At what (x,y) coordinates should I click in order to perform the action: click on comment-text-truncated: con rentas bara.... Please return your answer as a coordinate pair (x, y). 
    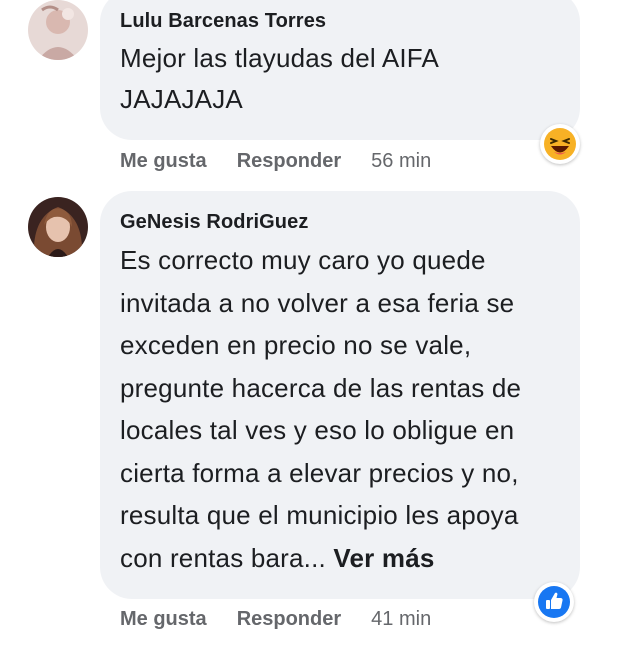
    Looking at the image, I should click on (223, 557).